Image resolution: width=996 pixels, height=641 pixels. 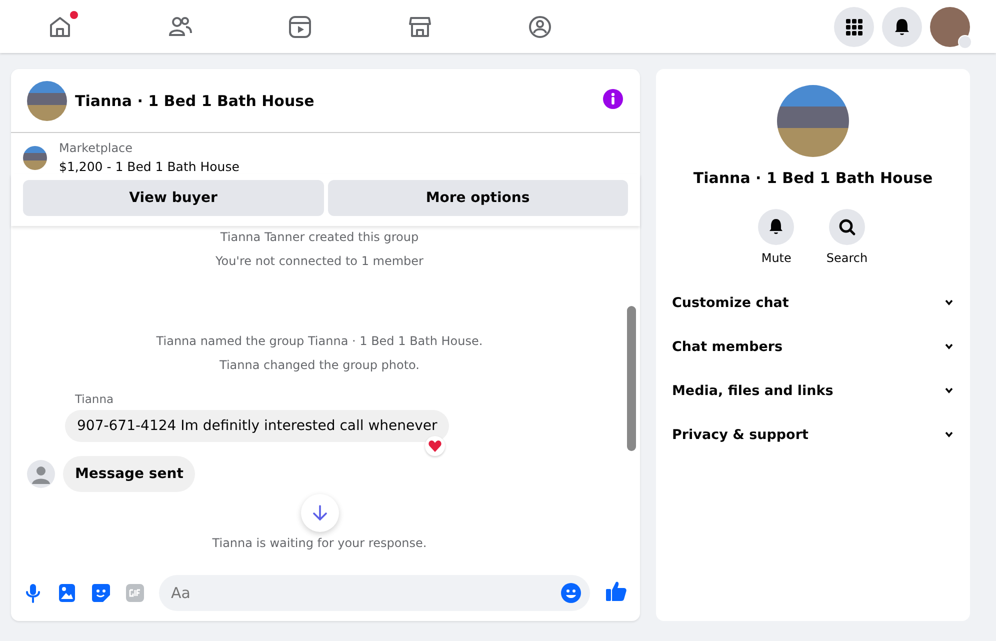 I want to click on sticker-icon, so click(x=101, y=593).